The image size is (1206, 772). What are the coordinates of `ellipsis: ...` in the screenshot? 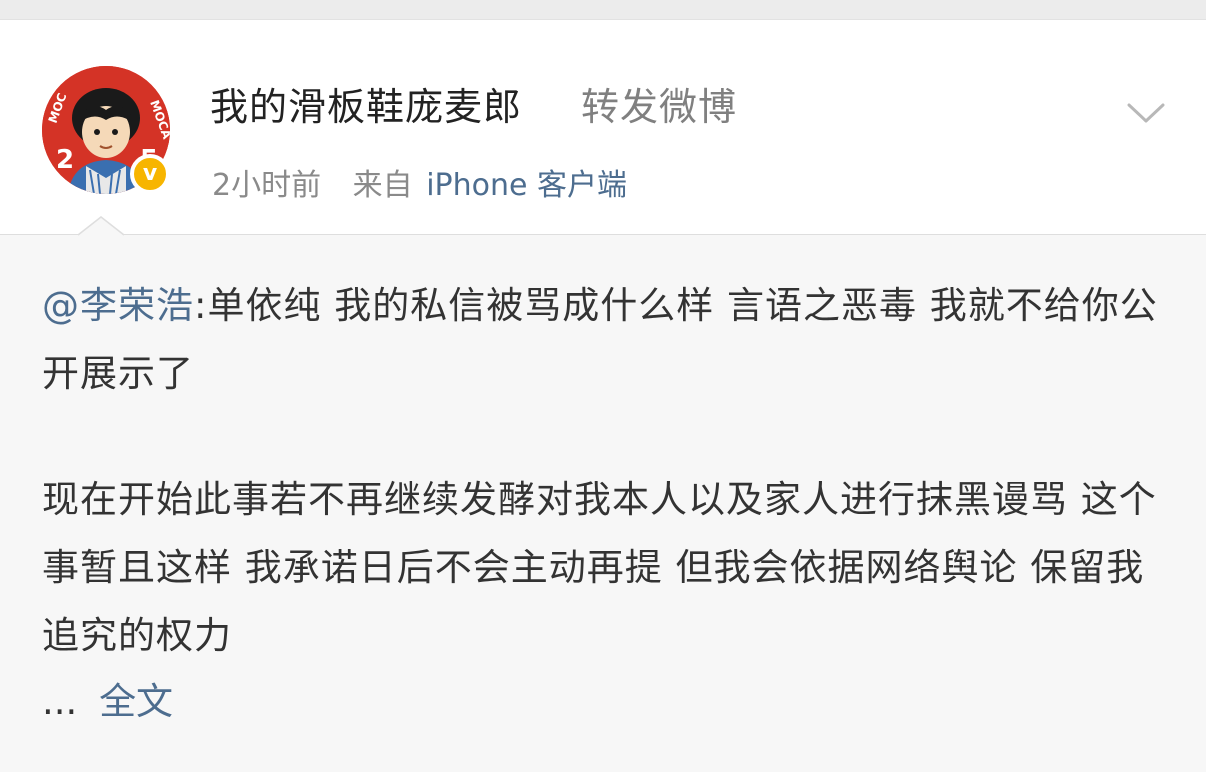 It's located at (60, 701).